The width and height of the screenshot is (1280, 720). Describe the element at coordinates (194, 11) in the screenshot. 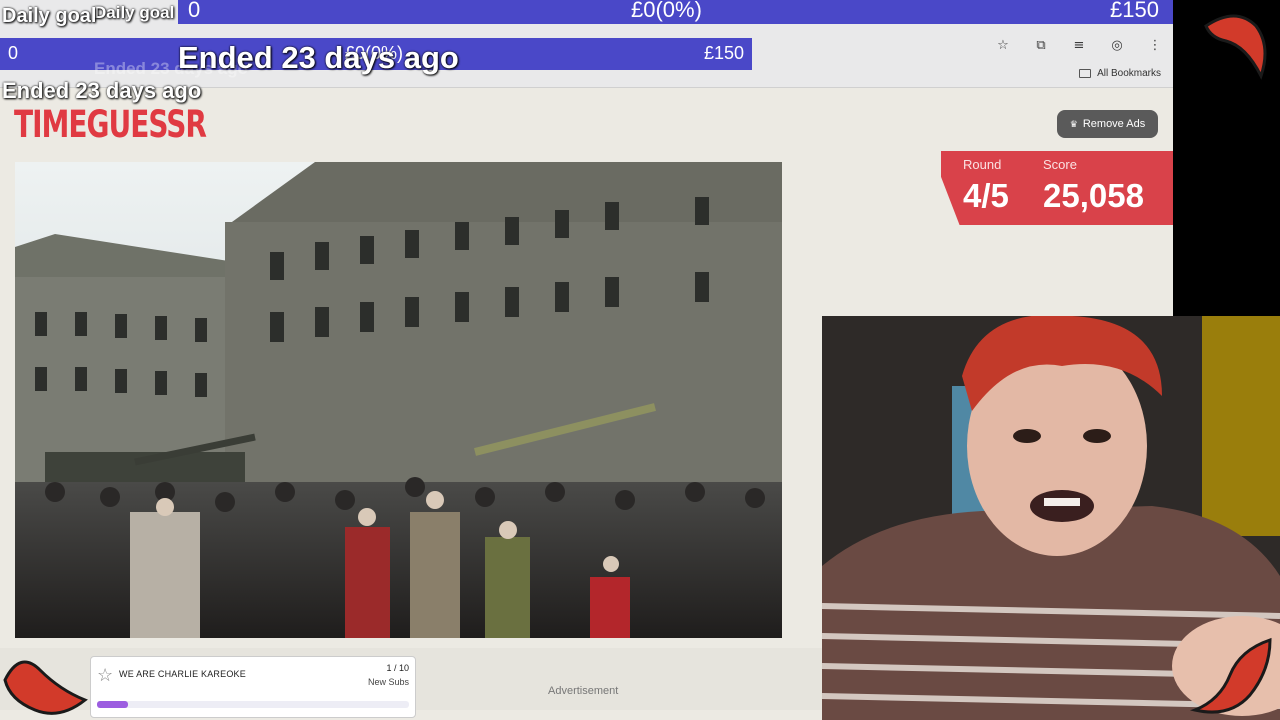

I see `goal-current: 0` at that location.